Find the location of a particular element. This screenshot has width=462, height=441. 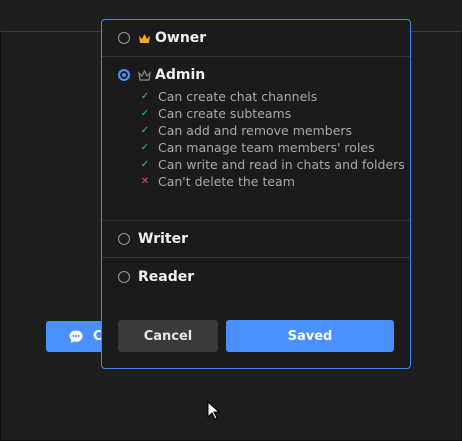

mouse-cursor-icon is located at coordinates (214, 410).